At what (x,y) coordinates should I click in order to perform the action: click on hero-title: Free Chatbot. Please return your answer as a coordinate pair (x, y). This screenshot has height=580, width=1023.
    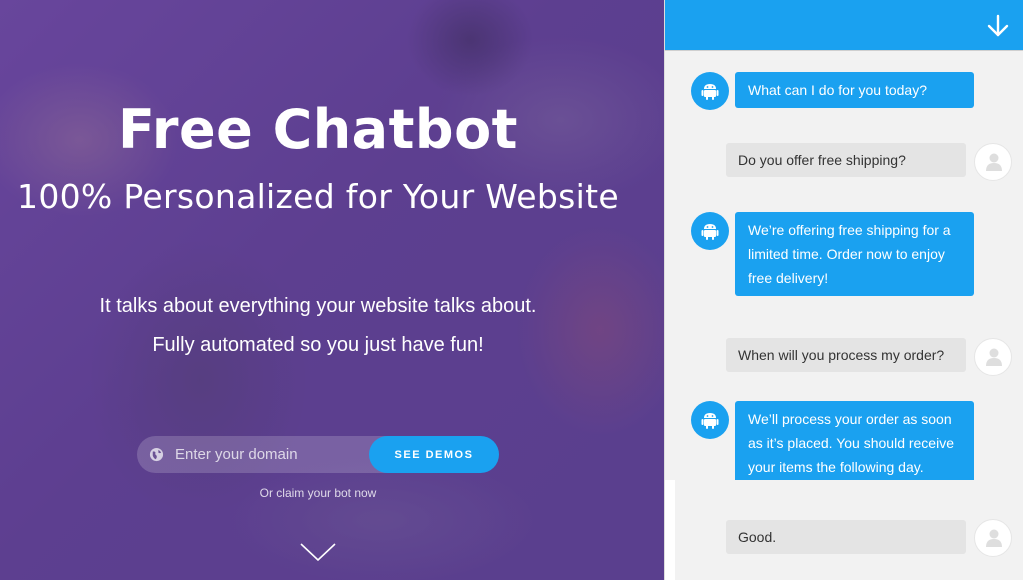
    Looking at the image, I should click on (317, 129).